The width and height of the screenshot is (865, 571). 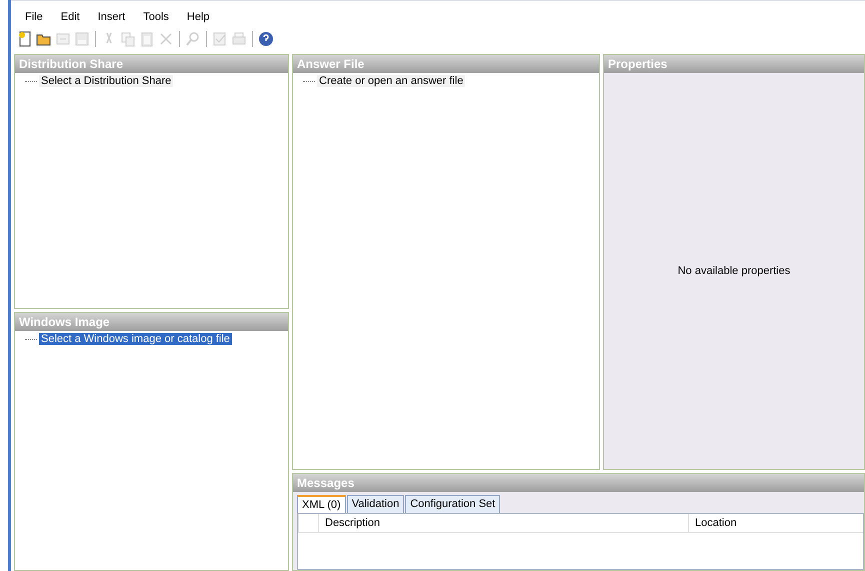 I want to click on tree-item: Select a Windows image or catalog file, so click(x=135, y=339).